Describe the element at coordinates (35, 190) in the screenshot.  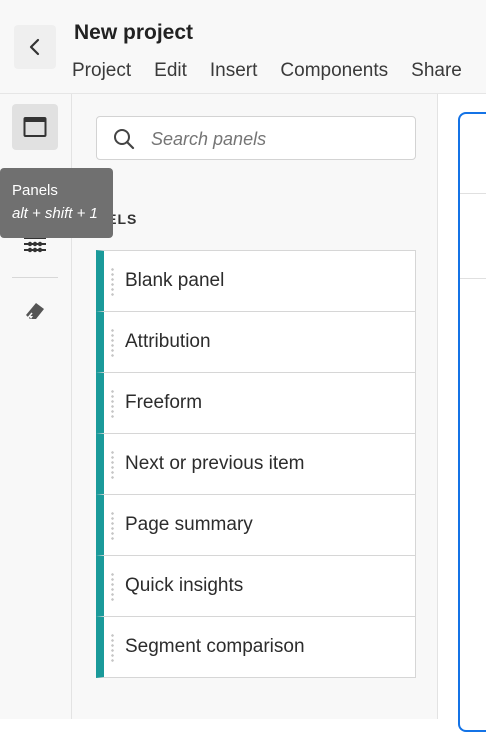
I see `tooltip-title: Panels` at that location.